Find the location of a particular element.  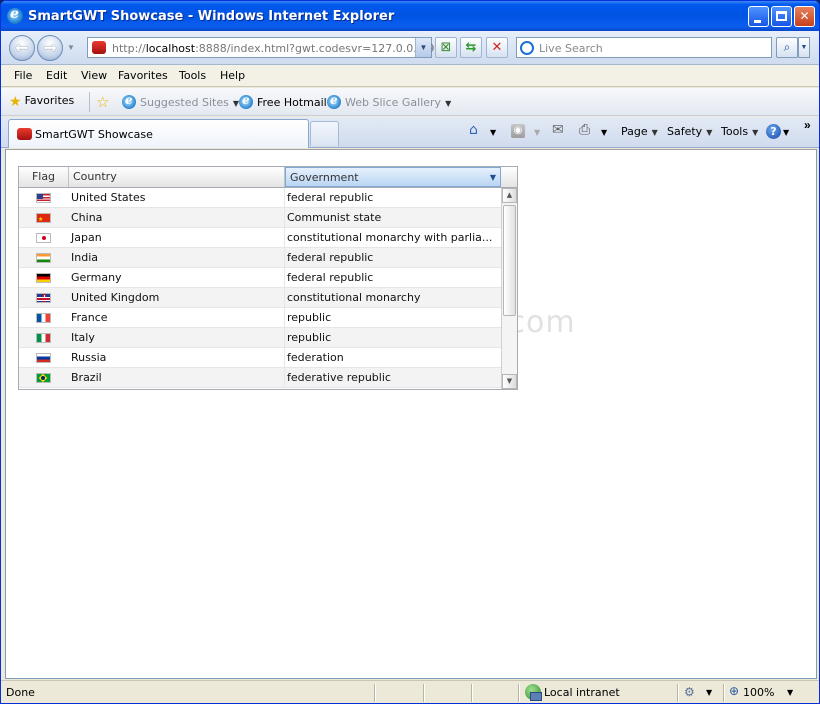

suggested-sites-link: Suggested Sites▼ is located at coordinates (180, 101).